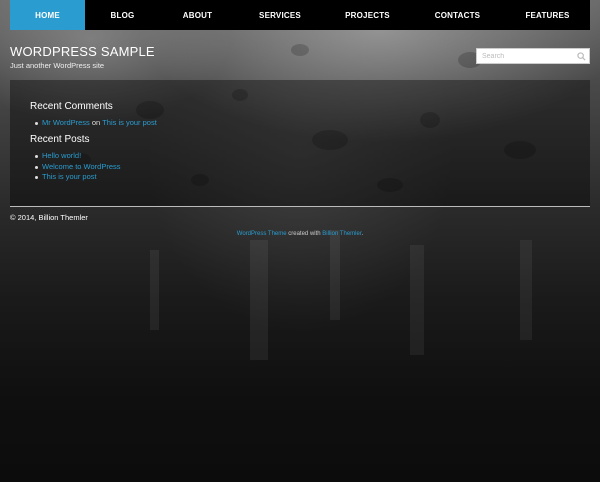 The width and height of the screenshot is (600, 482). I want to click on copyright-text: © 2014, Billion Themler, so click(49, 217).